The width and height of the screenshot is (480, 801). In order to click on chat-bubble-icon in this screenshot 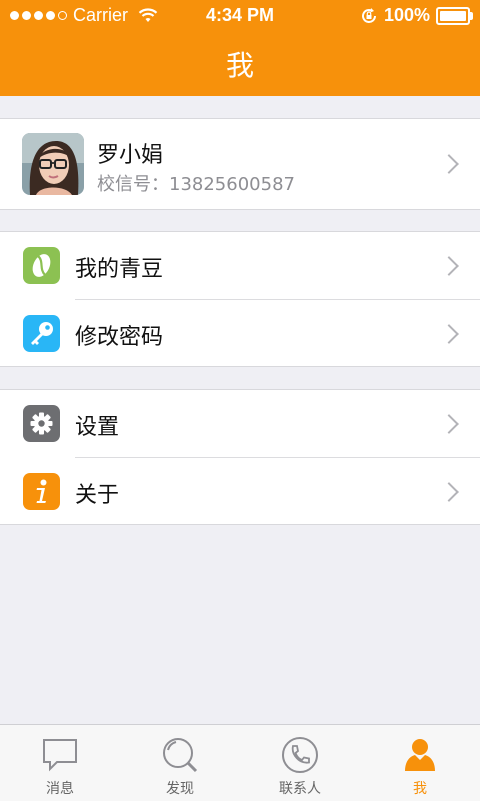, I will do `click(60, 755)`.